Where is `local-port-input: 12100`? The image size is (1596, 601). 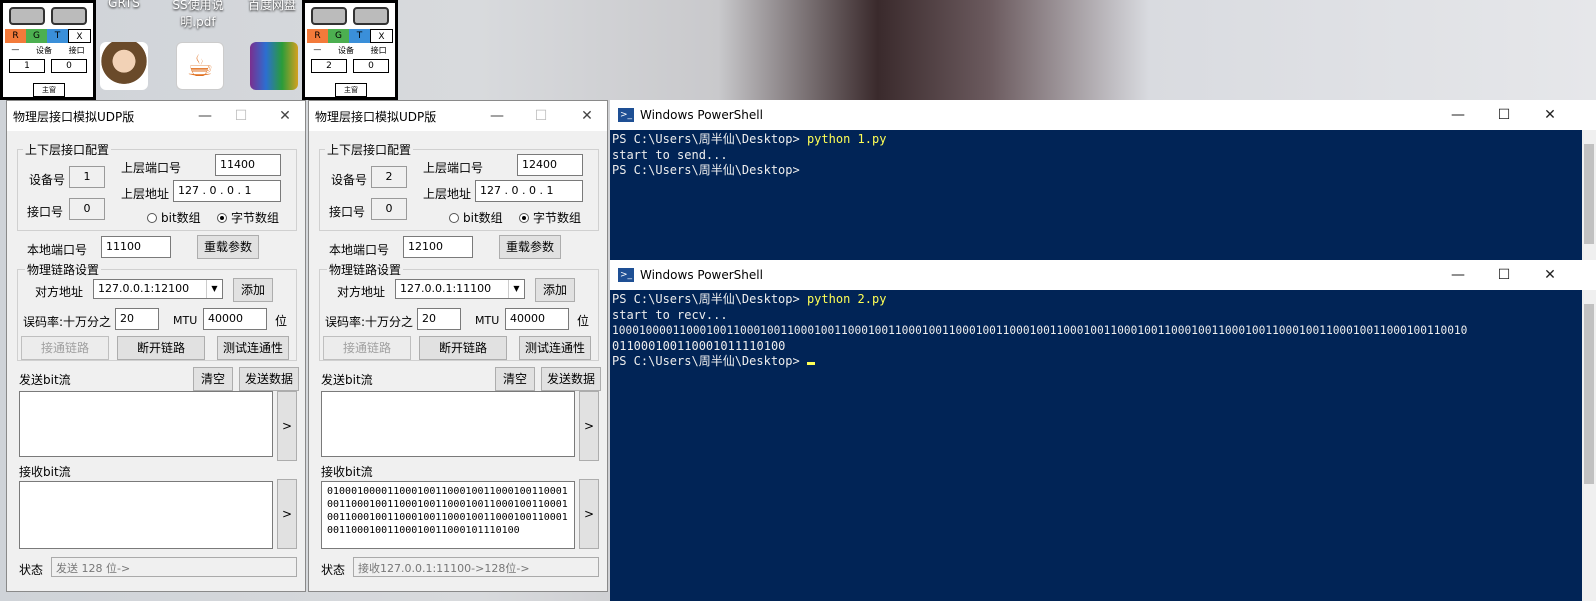
local-port-input: 12100 is located at coordinates (438, 247).